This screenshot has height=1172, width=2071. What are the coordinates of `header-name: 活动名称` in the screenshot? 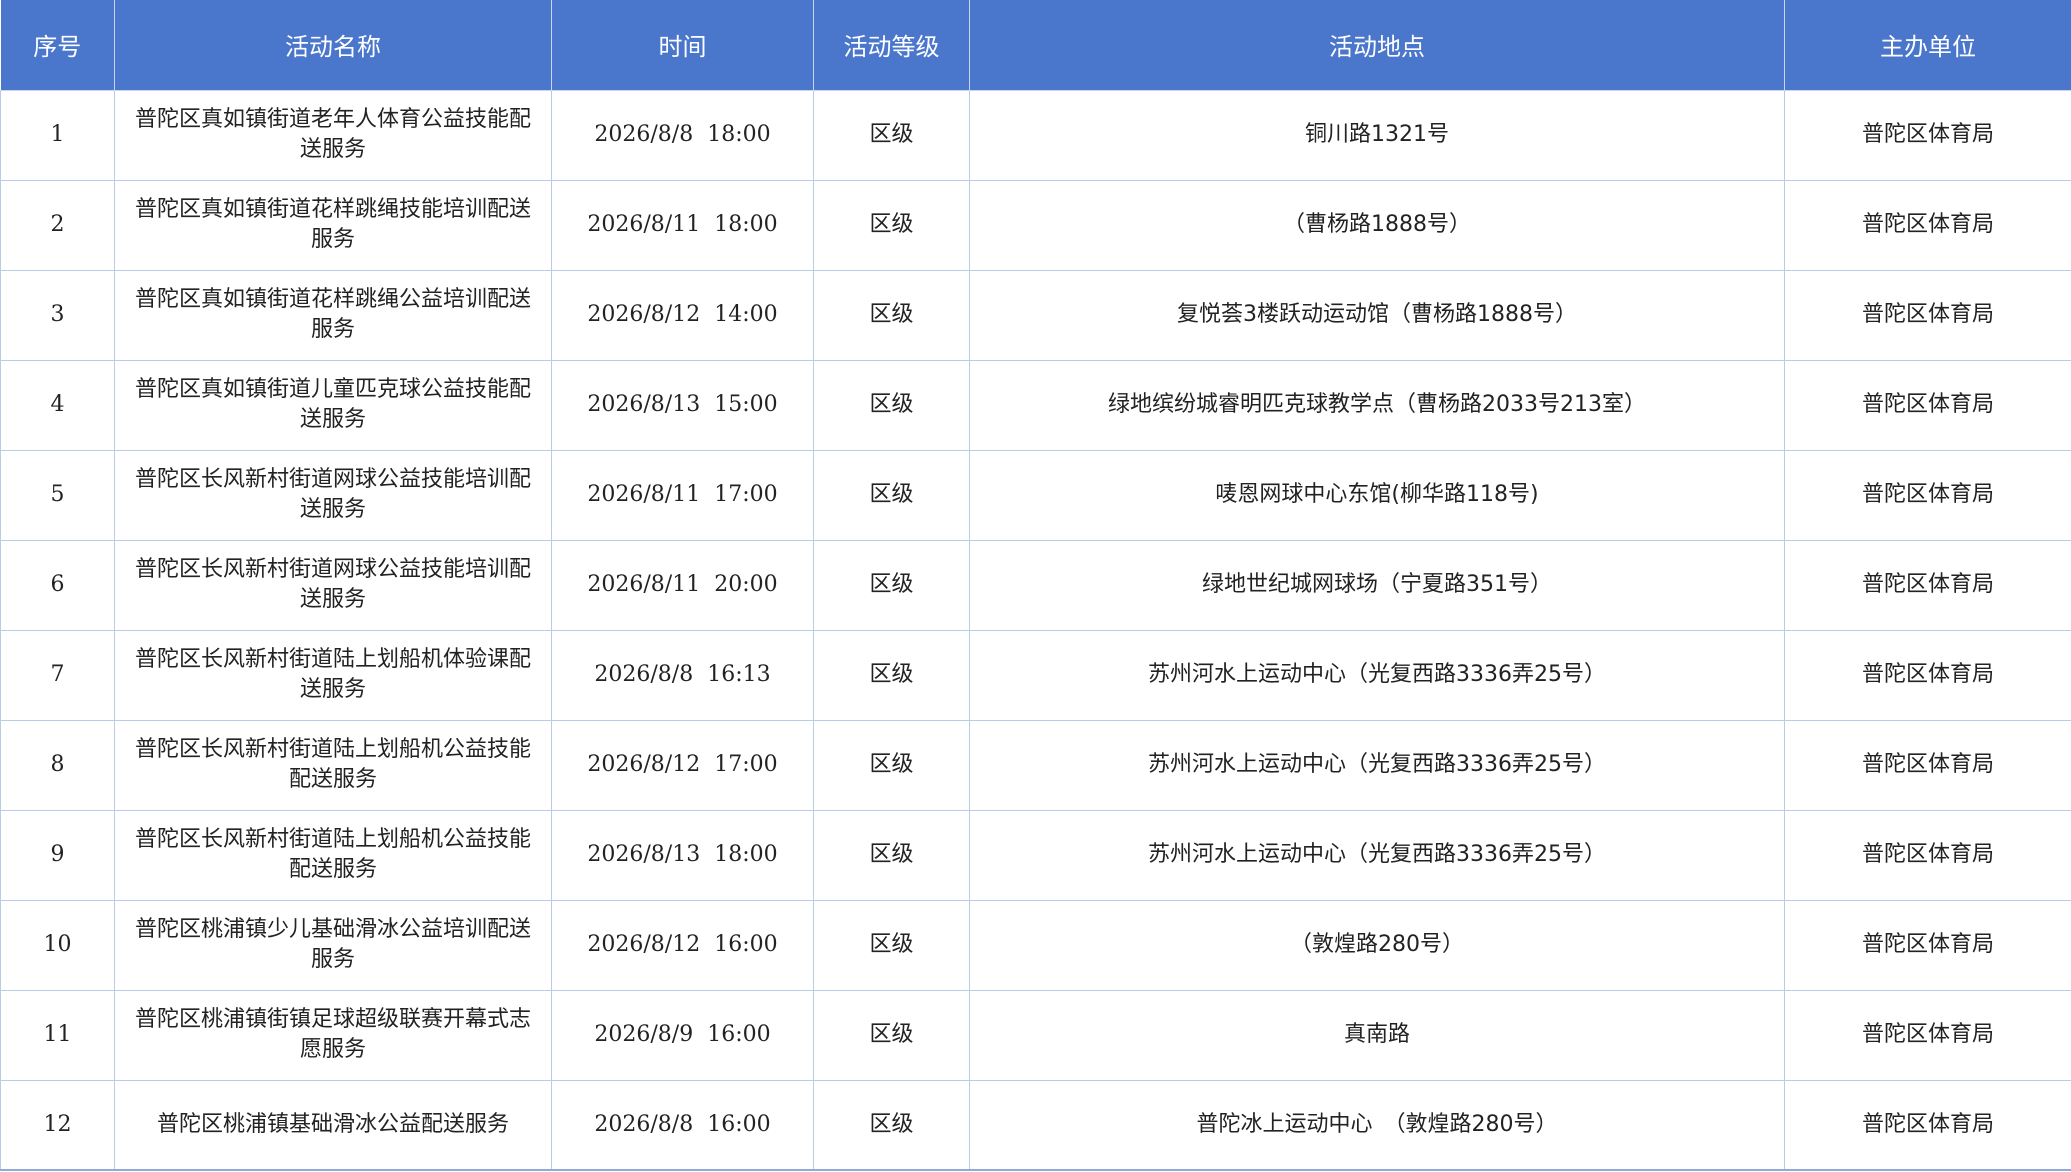 It's located at (333, 45).